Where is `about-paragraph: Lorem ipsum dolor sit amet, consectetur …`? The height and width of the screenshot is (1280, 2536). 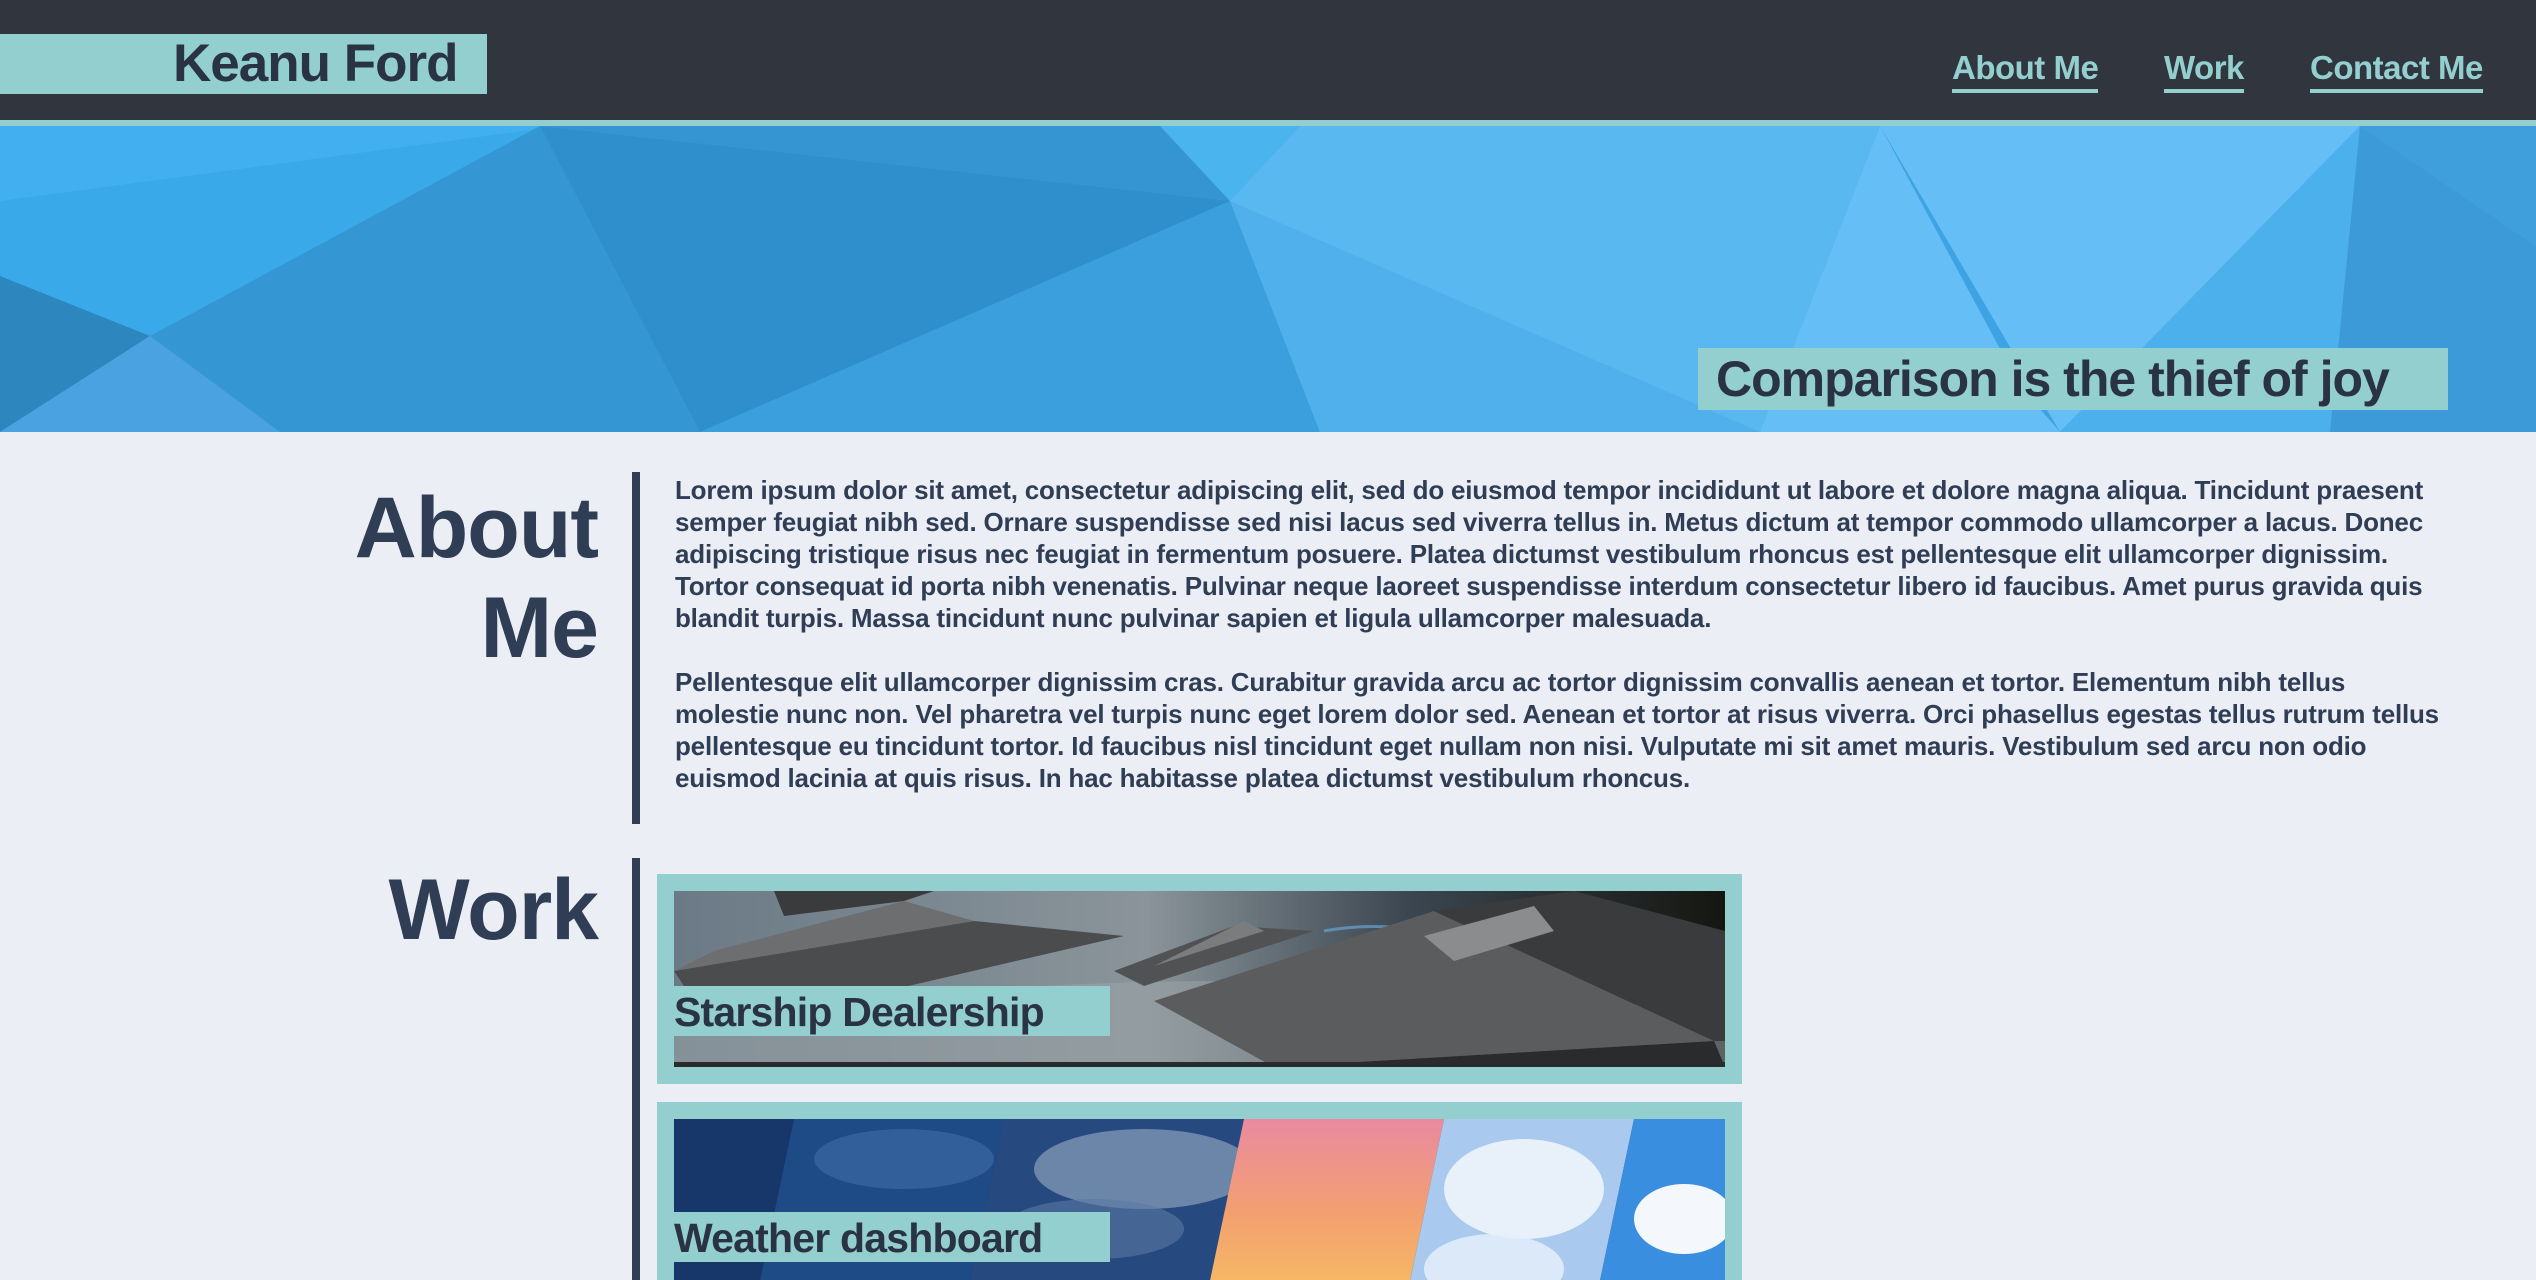 about-paragraph: Lorem ipsum dolor sit amet, consectetur … is located at coordinates (1549, 554).